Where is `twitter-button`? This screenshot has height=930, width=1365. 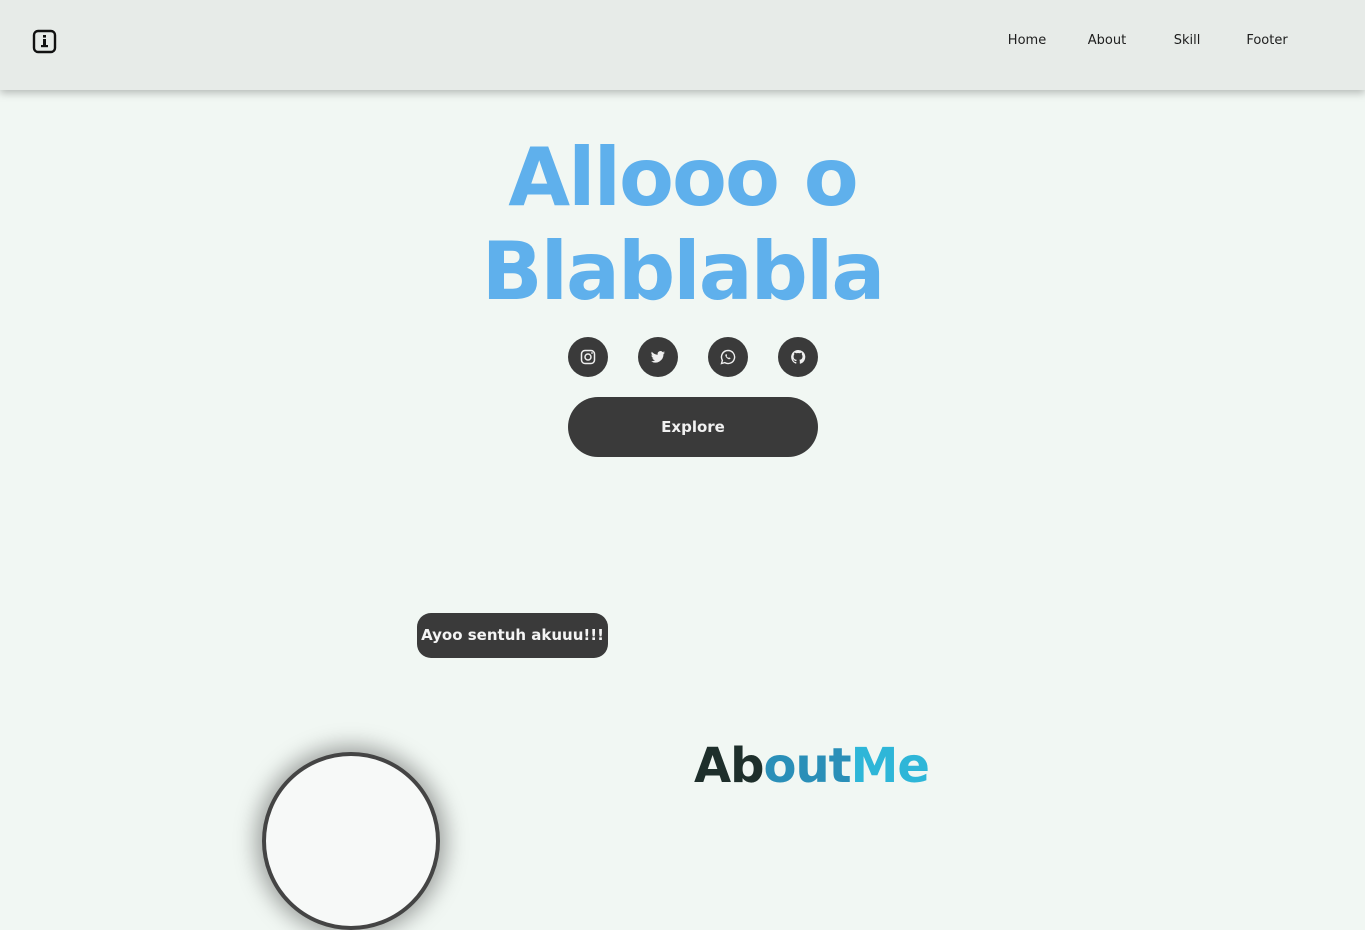
twitter-button is located at coordinates (658, 357).